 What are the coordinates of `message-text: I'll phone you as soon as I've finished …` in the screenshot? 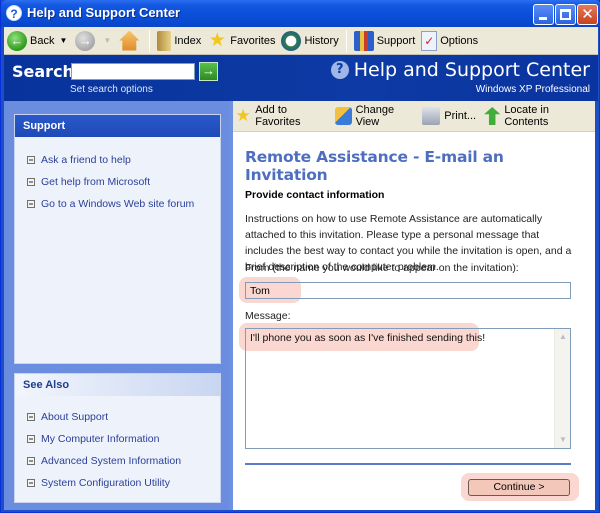 It's located at (368, 338).